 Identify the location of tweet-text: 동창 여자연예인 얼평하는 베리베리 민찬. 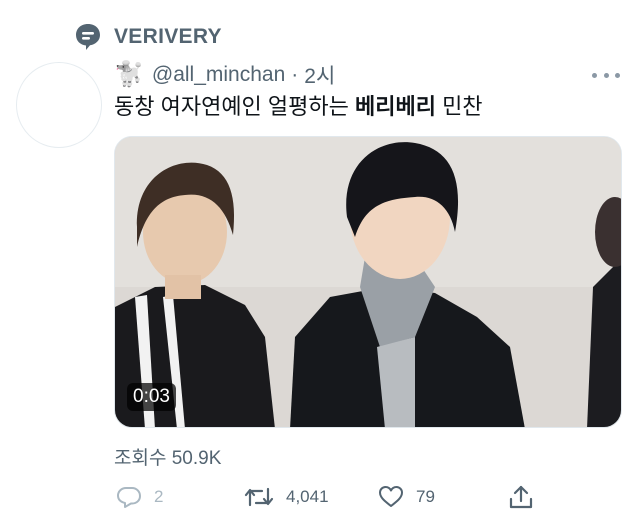
(298, 107).